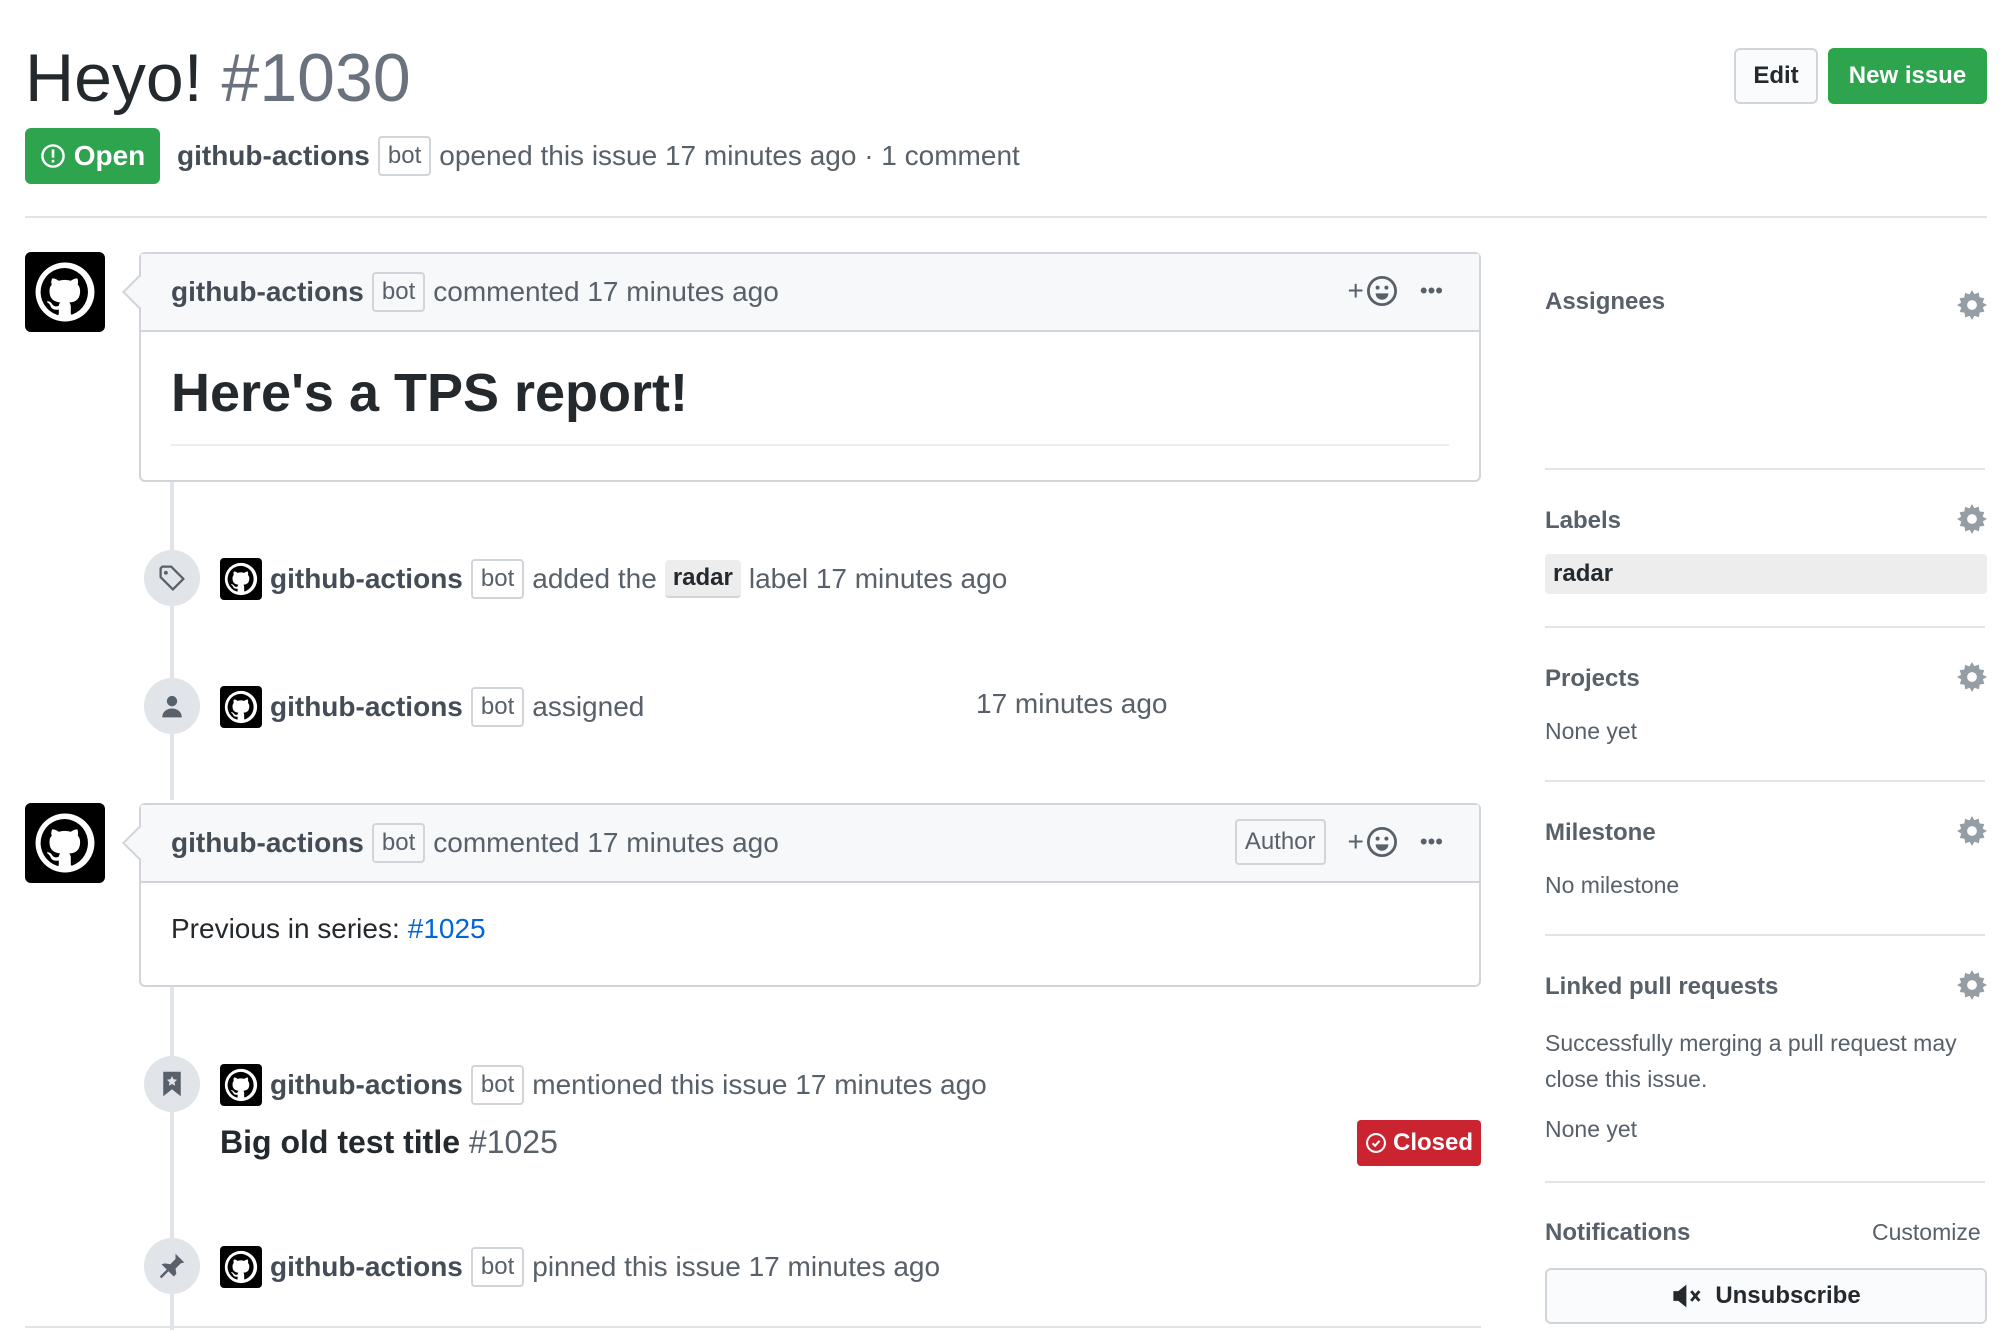 The width and height of the screenshot is (2012, 1330). Describe the element at coordinates (1432, 1142) in the screenshot. I see `status-label: Closed` at that location.